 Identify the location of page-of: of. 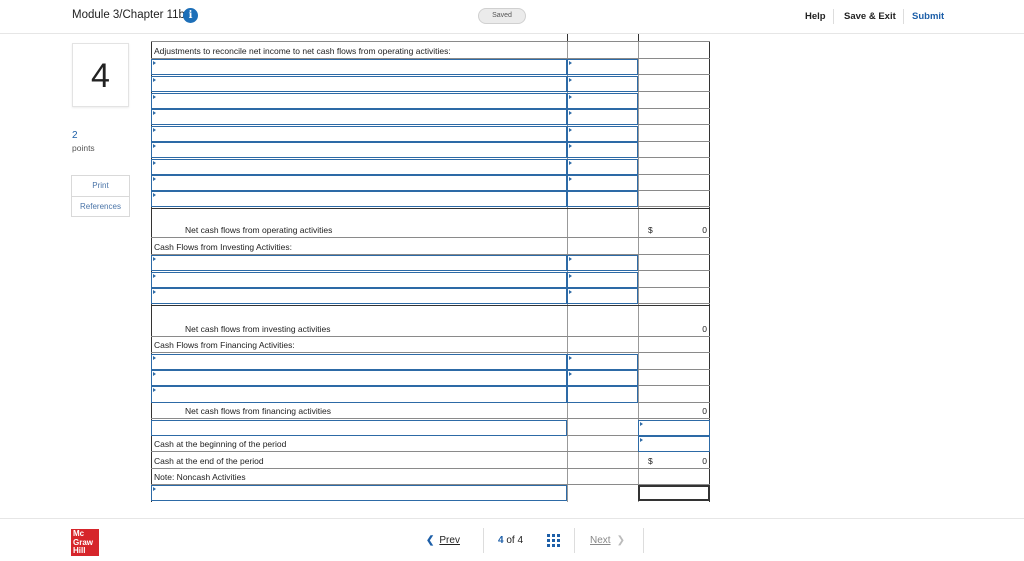
(510, 540).